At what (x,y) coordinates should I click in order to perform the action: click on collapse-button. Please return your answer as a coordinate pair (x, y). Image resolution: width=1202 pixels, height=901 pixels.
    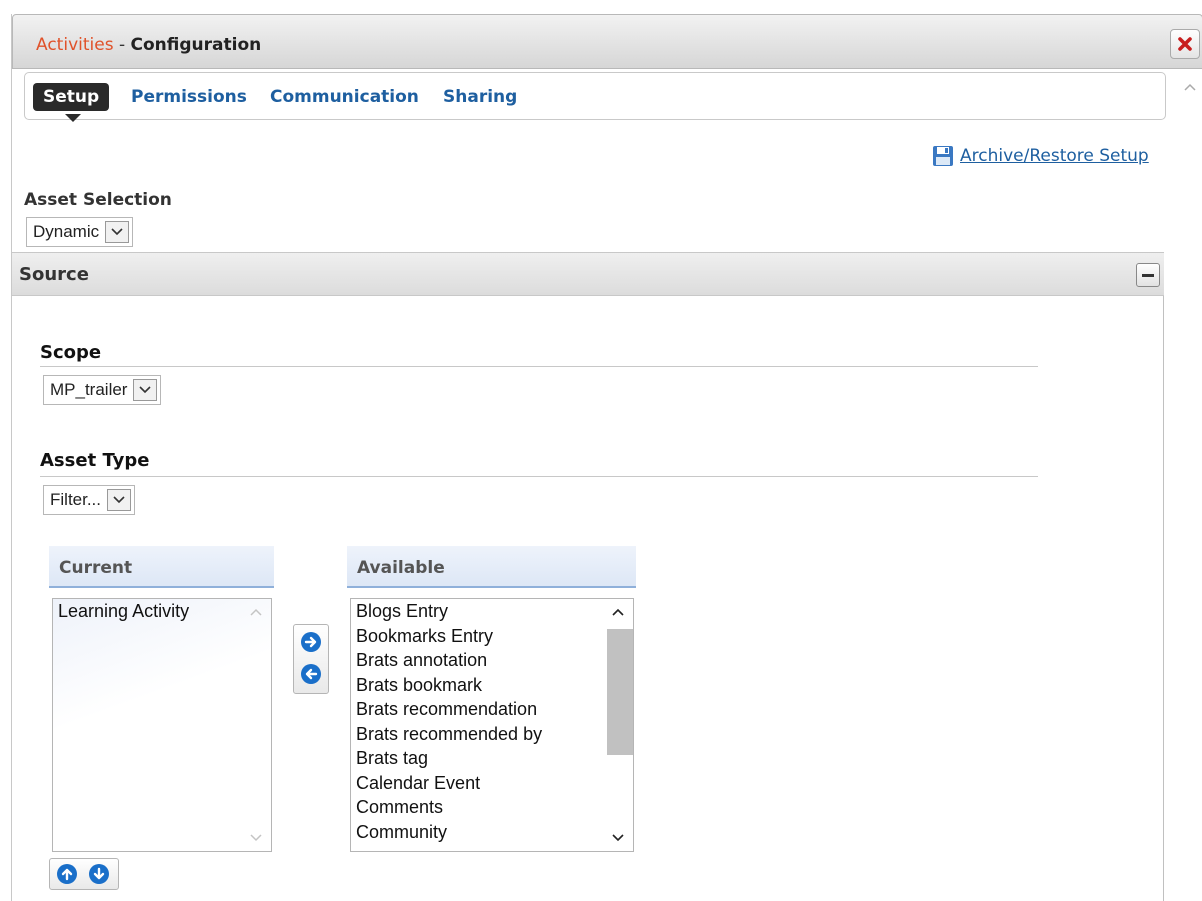
    Looking at the image, I should click on (1148, 275).